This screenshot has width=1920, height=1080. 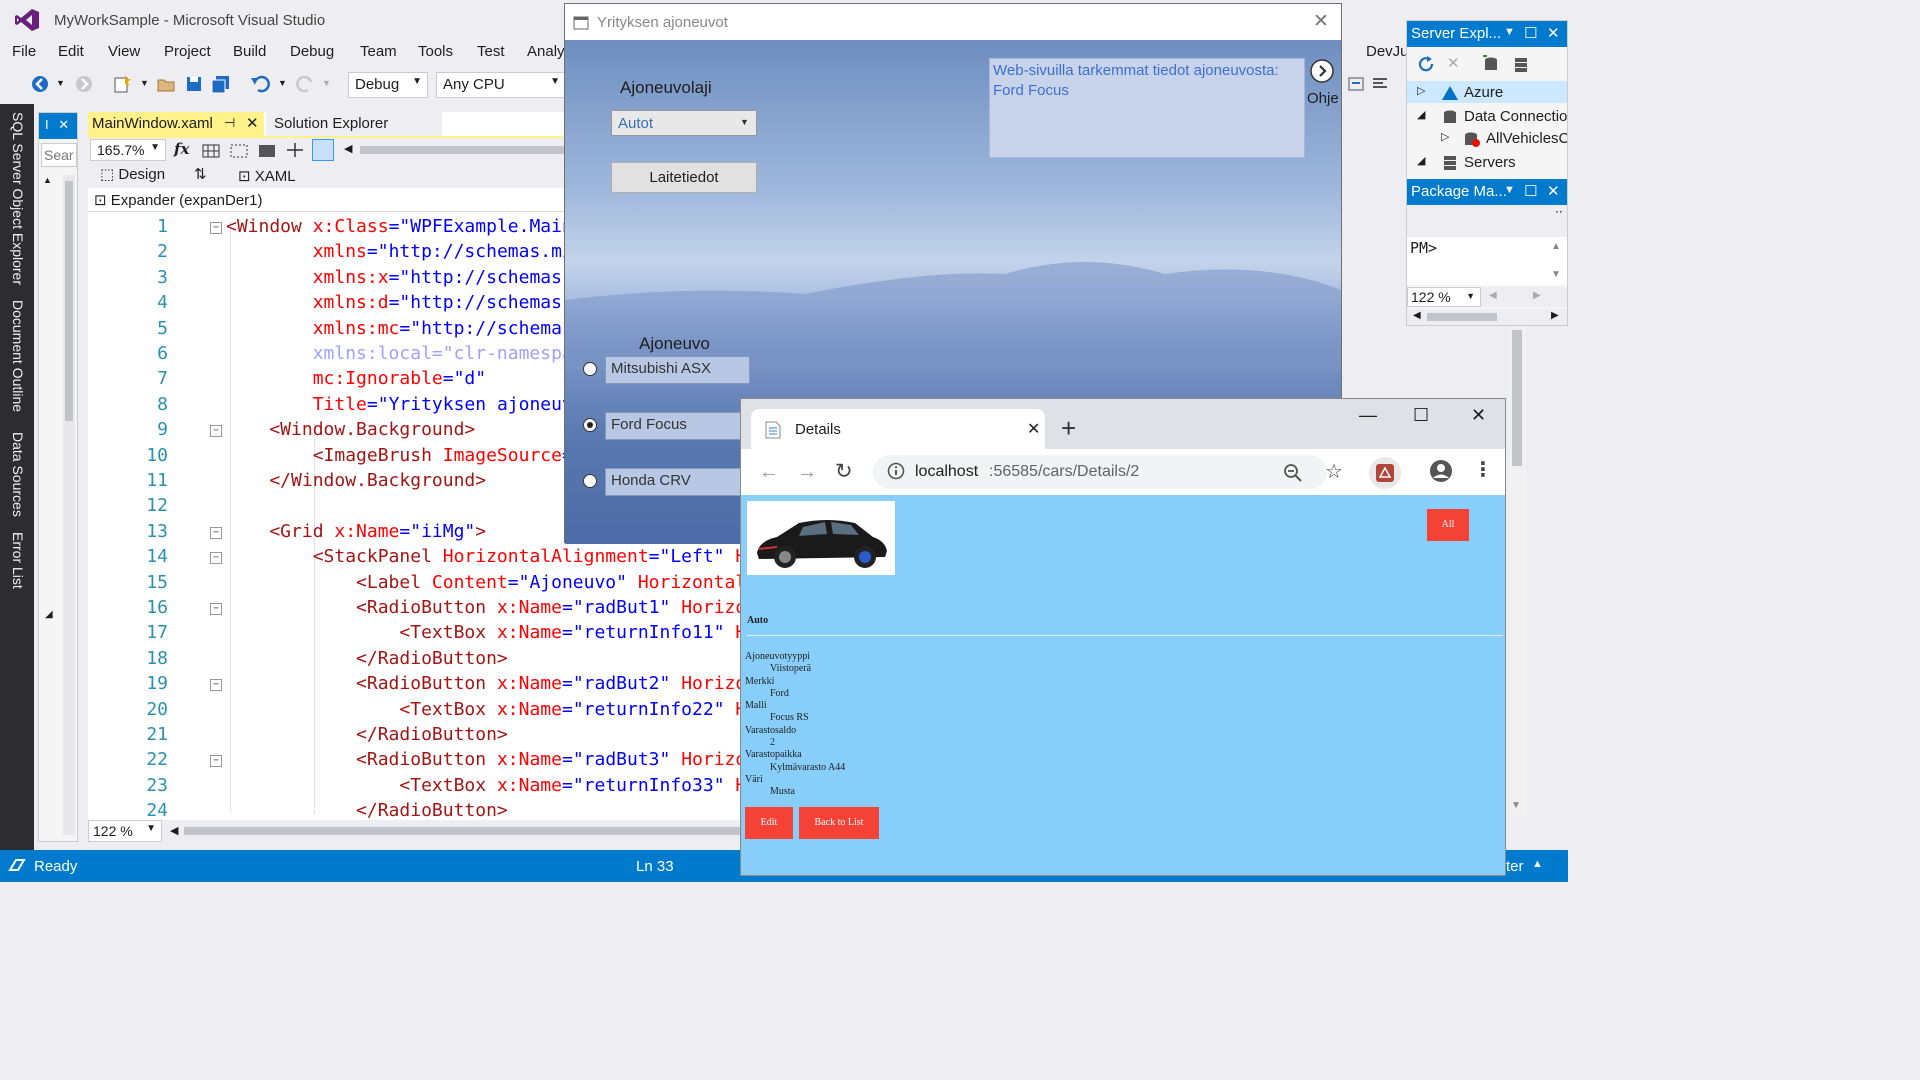 What do you see at coordinates (1444, 297) in the screenshot?
I see `pm-zoom-select: 122 % ▼` at bounding box center [1444, 297].